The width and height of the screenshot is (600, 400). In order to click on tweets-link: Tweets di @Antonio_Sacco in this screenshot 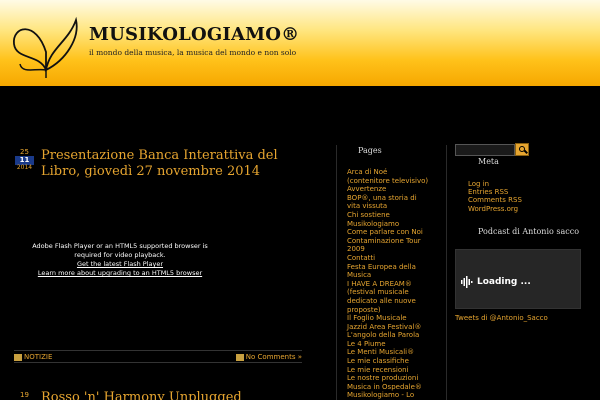, I will do `click(501, 318)`.